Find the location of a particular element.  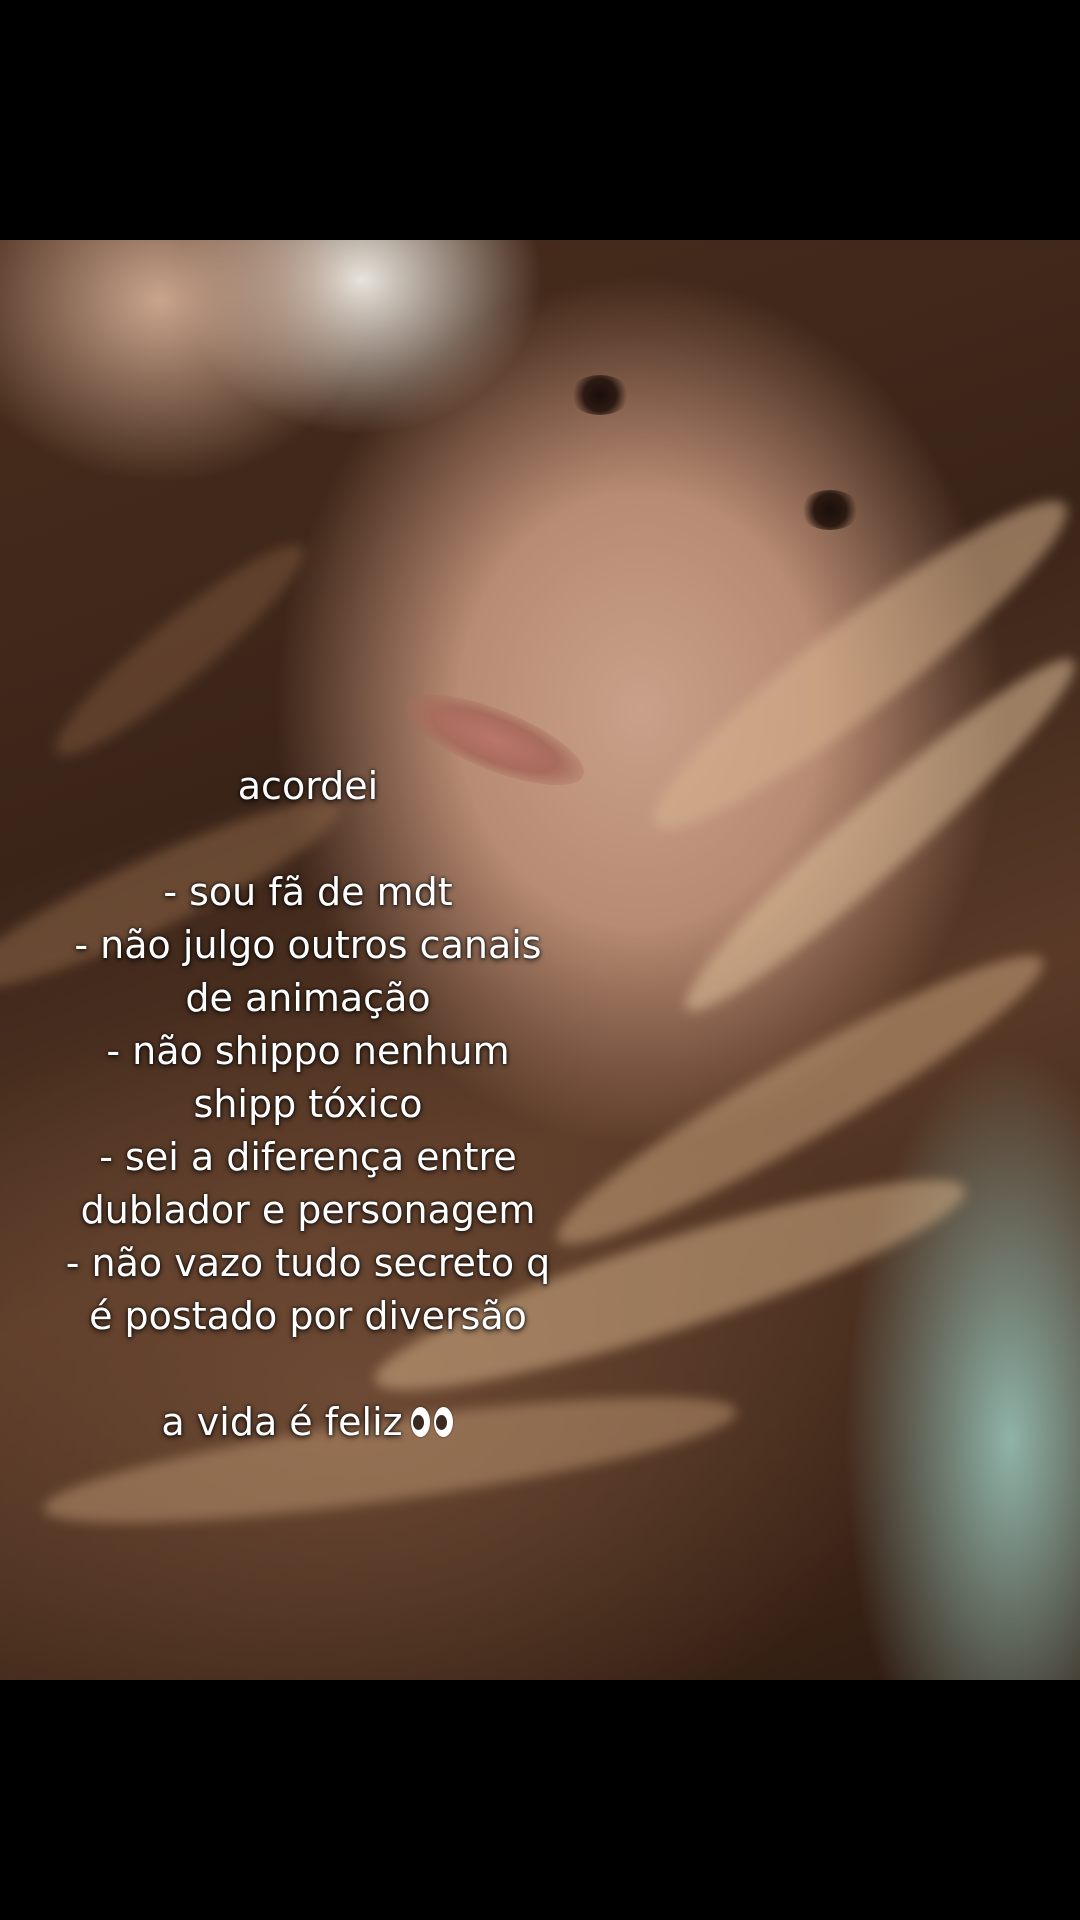

caption-line: - sei a diferença entre is located at coordinates (308, 1157).